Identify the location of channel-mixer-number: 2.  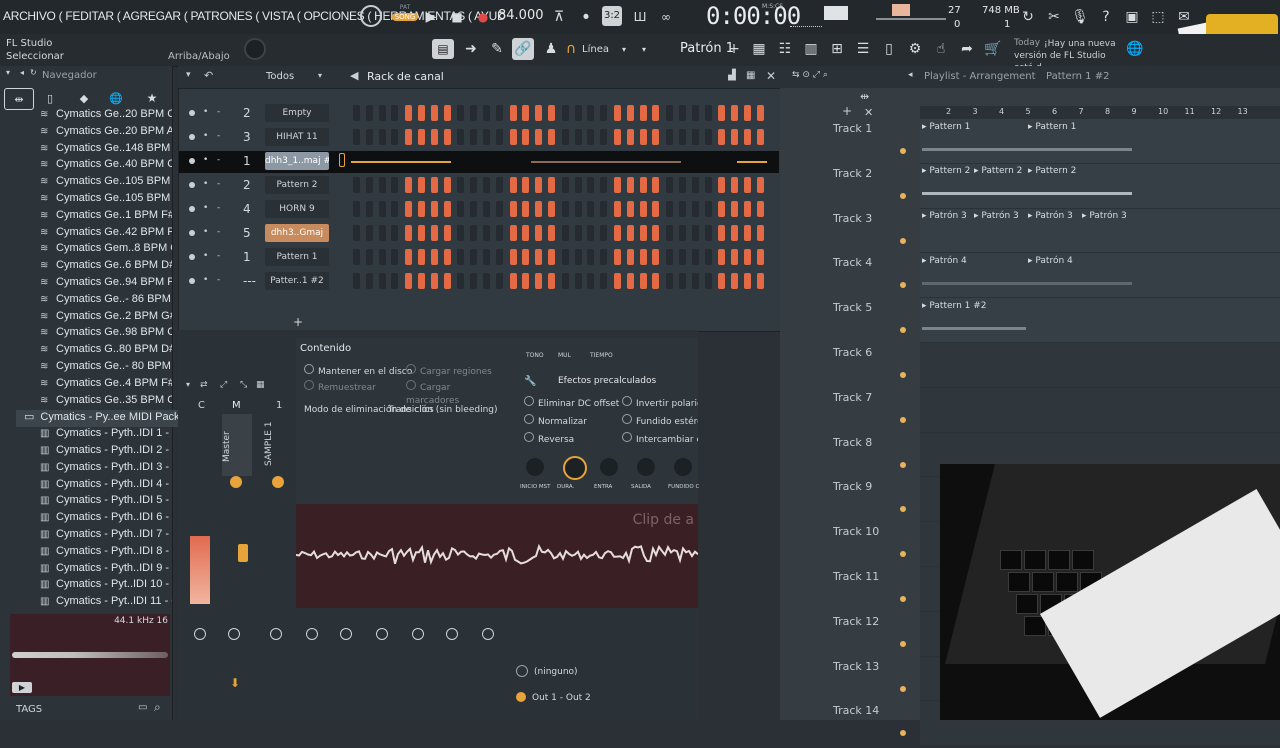
(247, 185).